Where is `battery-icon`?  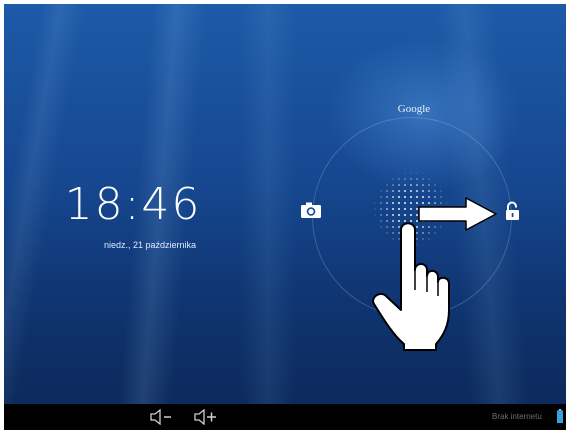
battery-icon is located at coordinates (560, 416).